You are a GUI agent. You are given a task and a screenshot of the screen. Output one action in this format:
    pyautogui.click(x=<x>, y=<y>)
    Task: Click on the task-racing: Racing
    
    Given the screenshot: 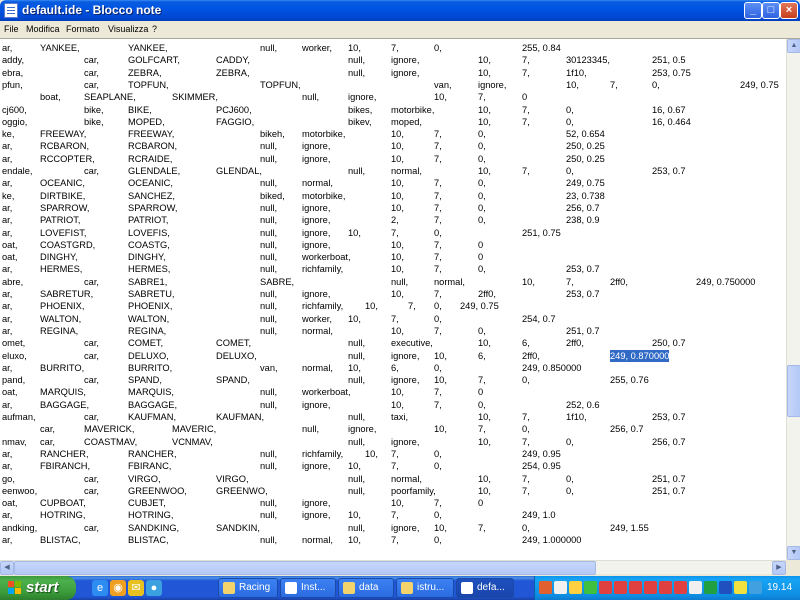 What is the action you would take?
    pyautogui.click(x=248, y=588)
    